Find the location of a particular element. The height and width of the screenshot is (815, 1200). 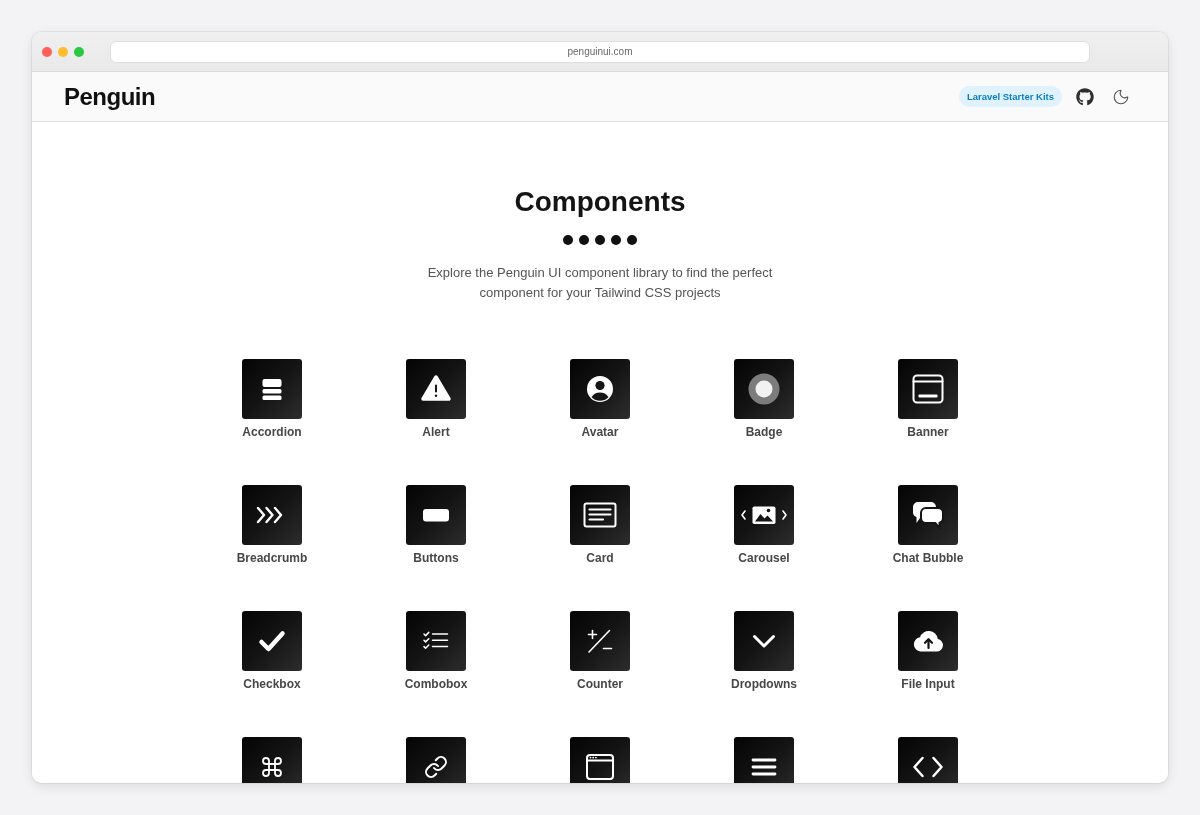

warning-icon is located at coordinates (436, 389).